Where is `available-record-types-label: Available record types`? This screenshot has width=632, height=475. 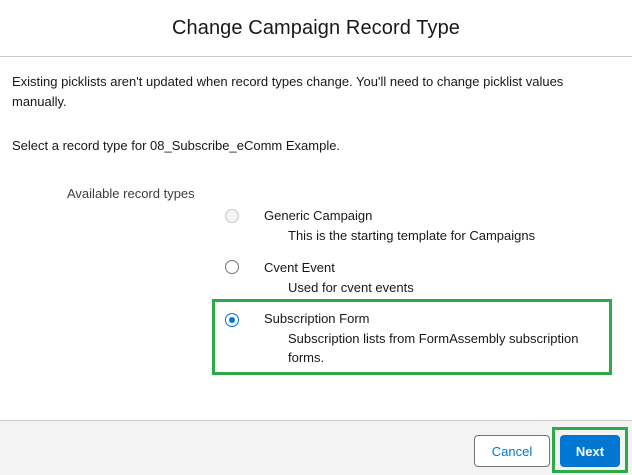 available-record-types-label: Available record types is located at coordinates (131, 193).